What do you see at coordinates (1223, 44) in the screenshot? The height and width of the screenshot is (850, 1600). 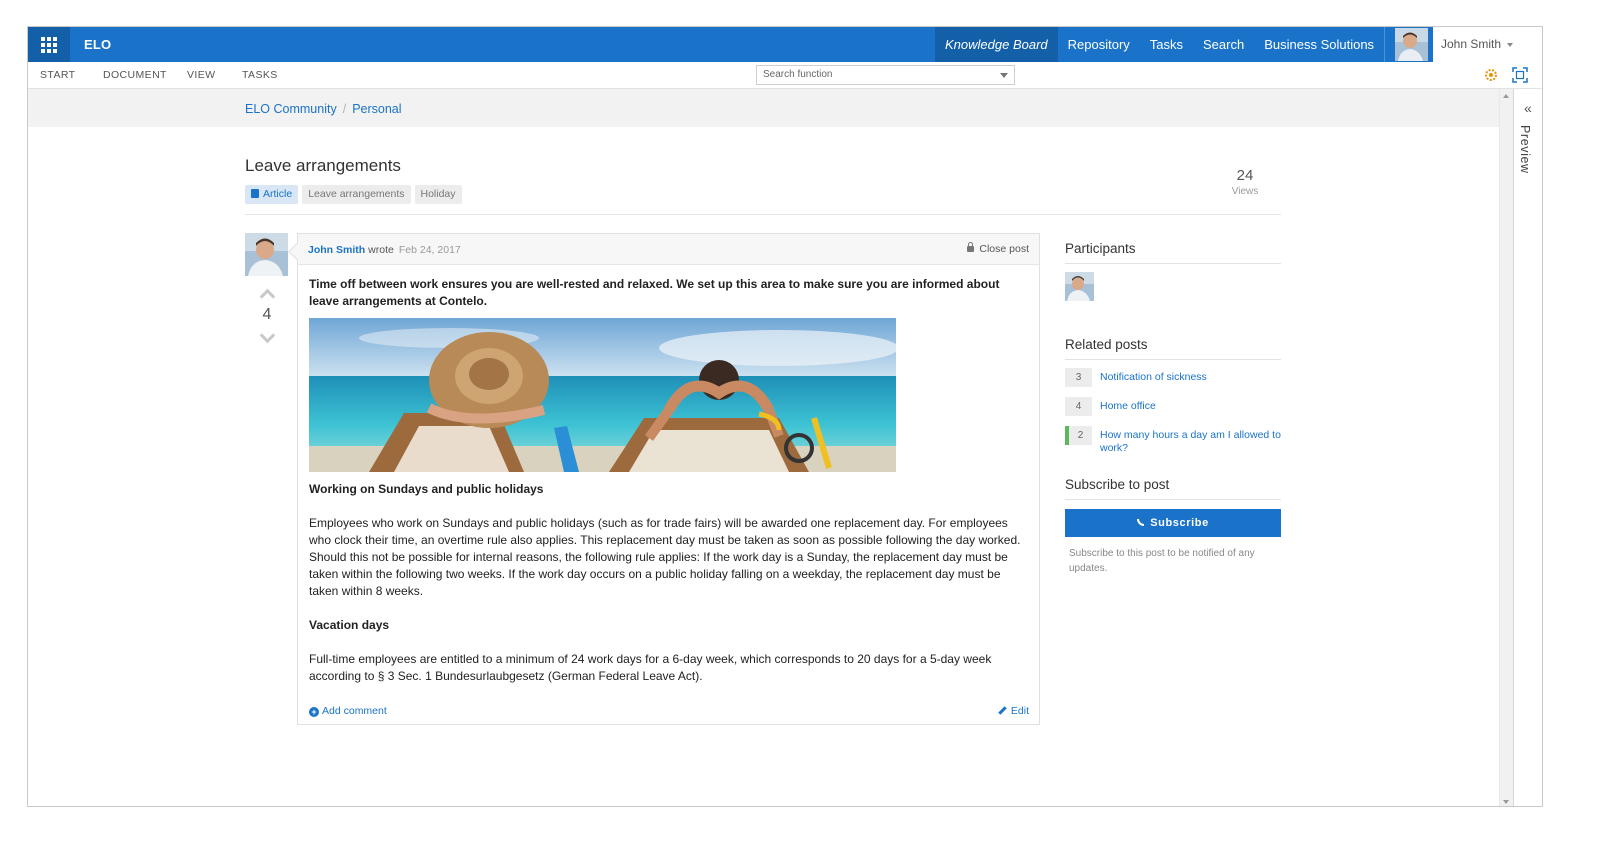 I see `nav-search: Search` at bounding box center [1223, 44].